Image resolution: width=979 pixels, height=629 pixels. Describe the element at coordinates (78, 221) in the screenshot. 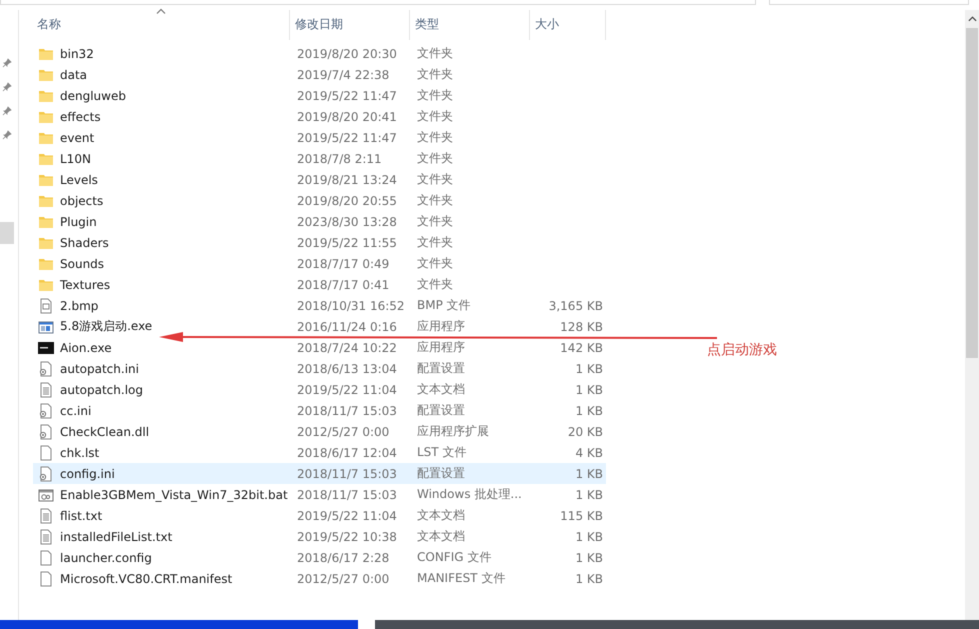

I see `file-name: Plugin` at that location.